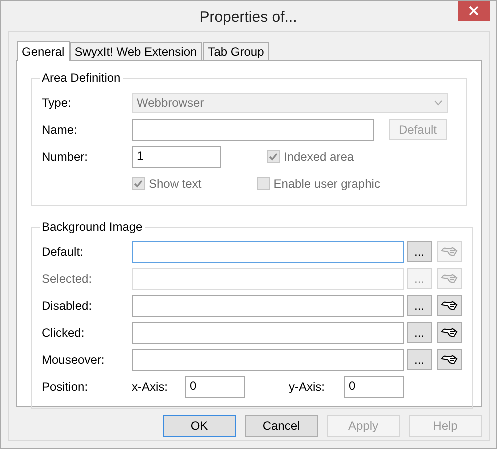 The height and width of the screenshot is (449, 497). I want to click on dialog-button: Cancel, so click(281, 426).